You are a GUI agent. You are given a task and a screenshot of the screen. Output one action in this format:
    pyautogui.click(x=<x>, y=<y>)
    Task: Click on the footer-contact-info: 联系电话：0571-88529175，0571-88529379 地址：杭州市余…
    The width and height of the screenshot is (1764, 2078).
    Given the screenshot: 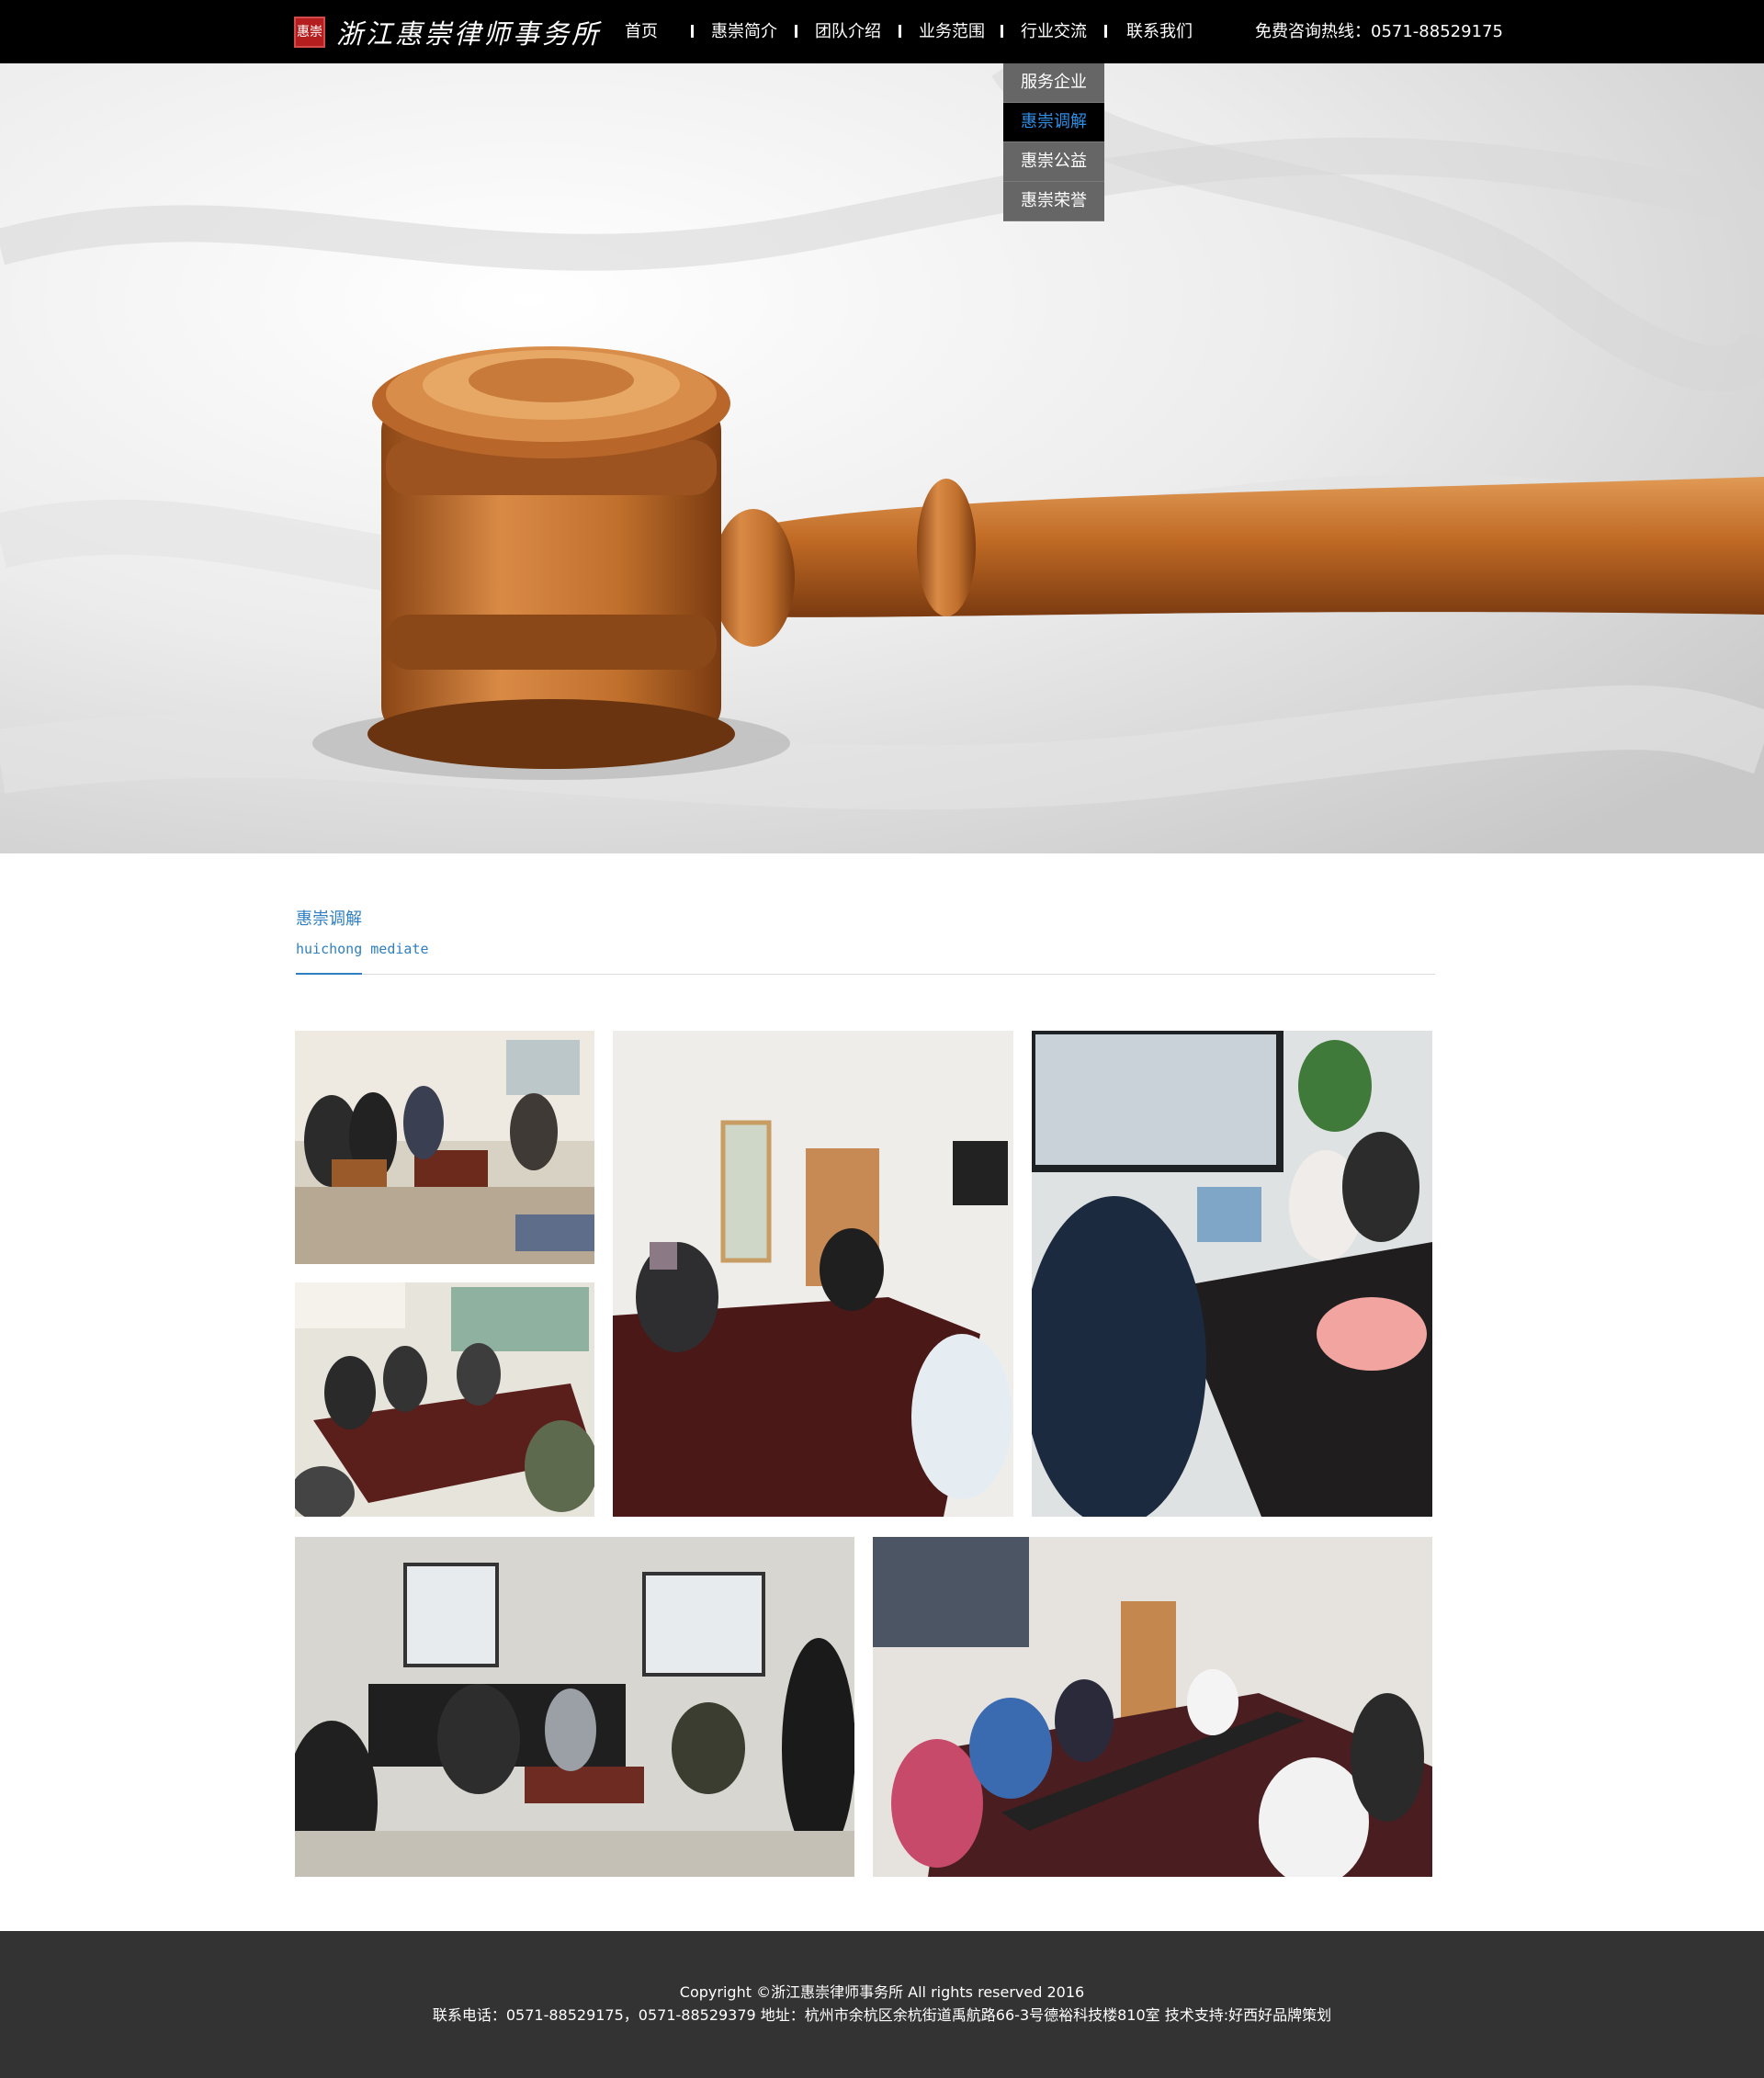 What is the action you would take?
    pyautogui.click(x=882, y=2015)
    